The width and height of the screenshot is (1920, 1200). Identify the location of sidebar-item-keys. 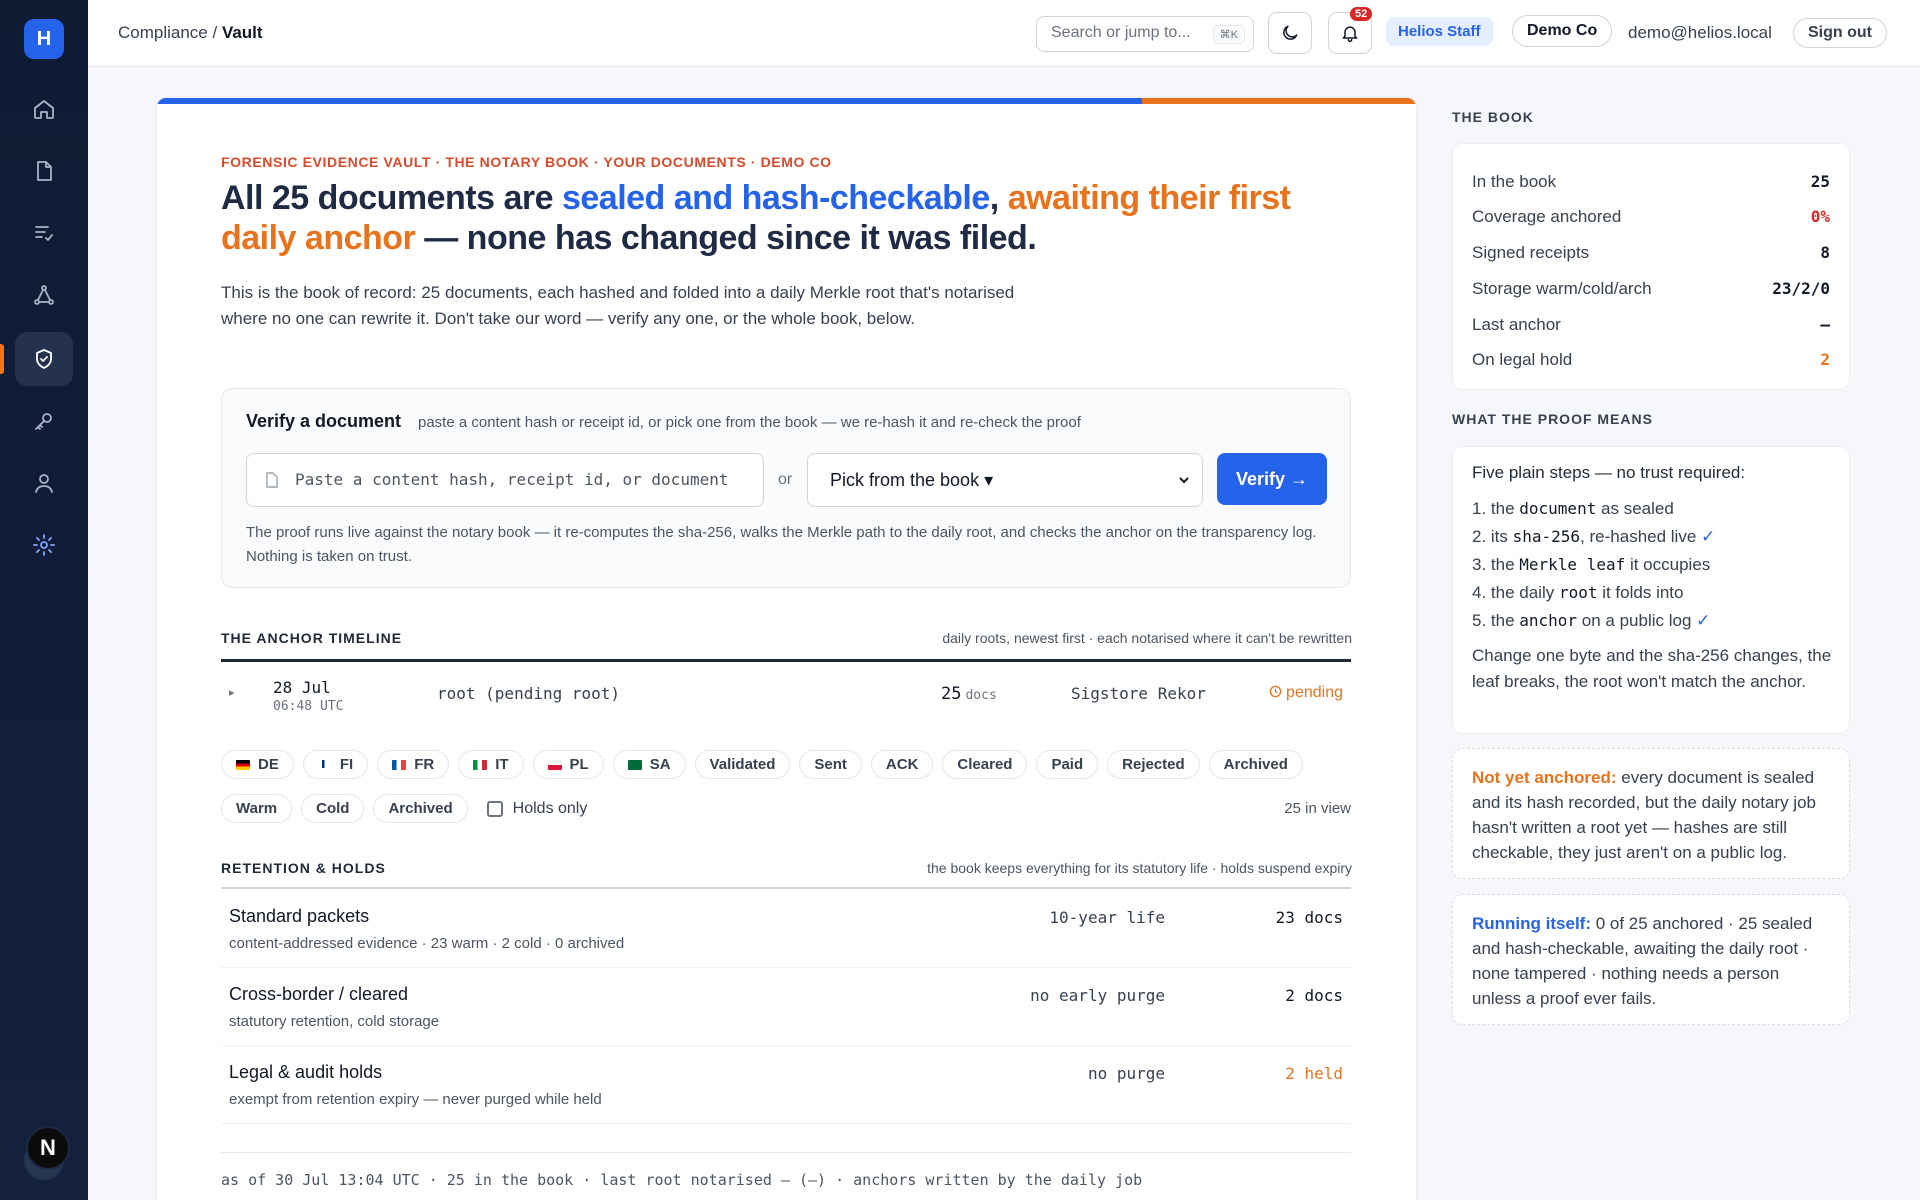
(44, 421).